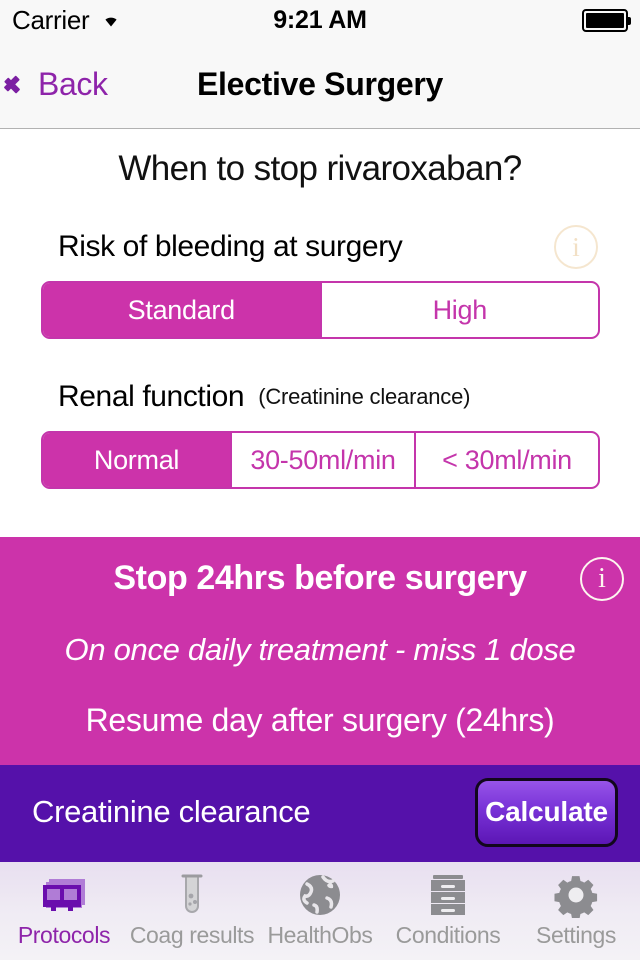 The image size is (640, 960). Describe the element at coordinates (136, 460) in the screenshot. I see `segment-renal-normal: Normal` at that location.